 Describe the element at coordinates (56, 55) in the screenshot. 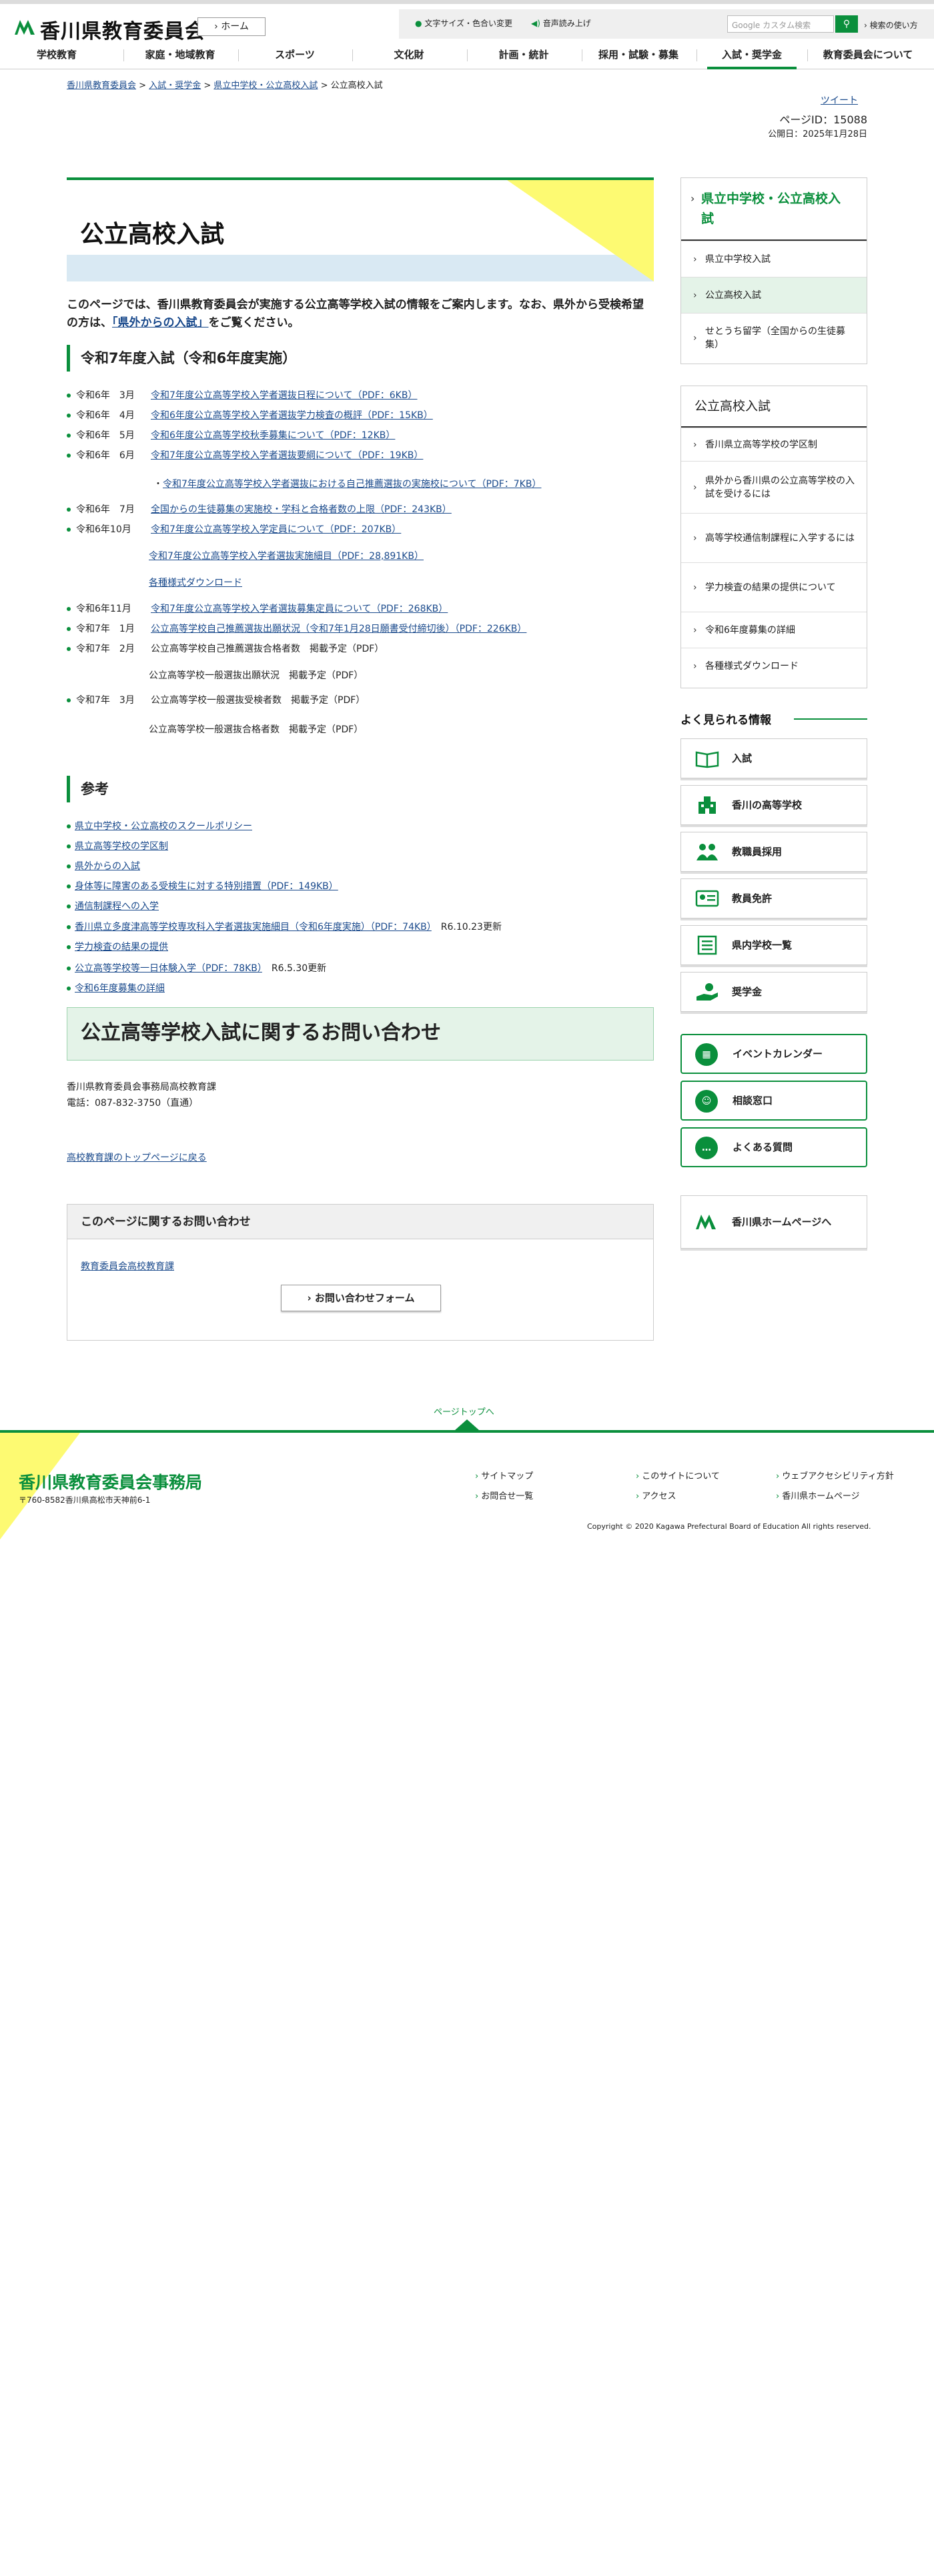

I see `gnav-item-school: 学校教育` at that location.